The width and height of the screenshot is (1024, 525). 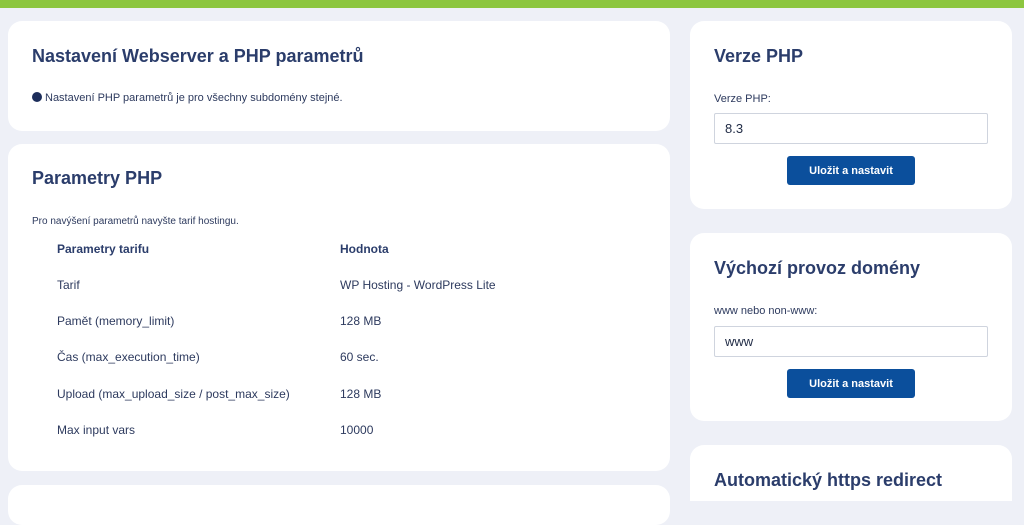 I want to click on php-version-label: Verze PHP:, so click(x=742, y=99).